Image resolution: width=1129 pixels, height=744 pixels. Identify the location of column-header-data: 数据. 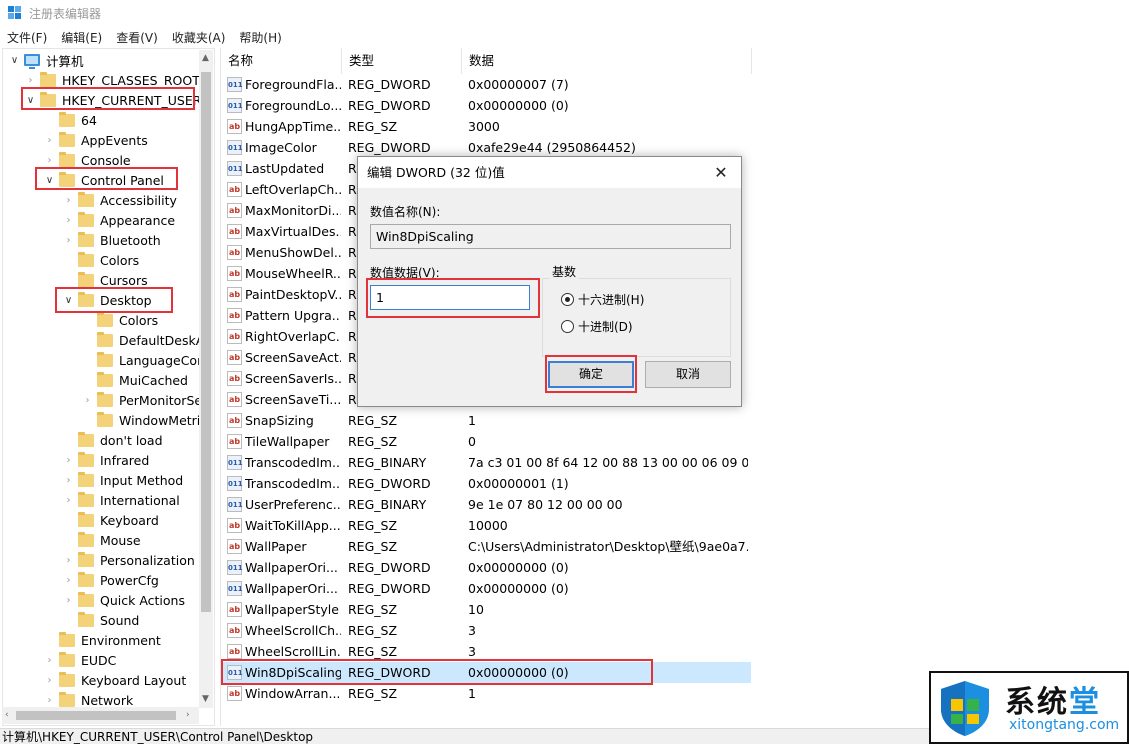
(607, 61).